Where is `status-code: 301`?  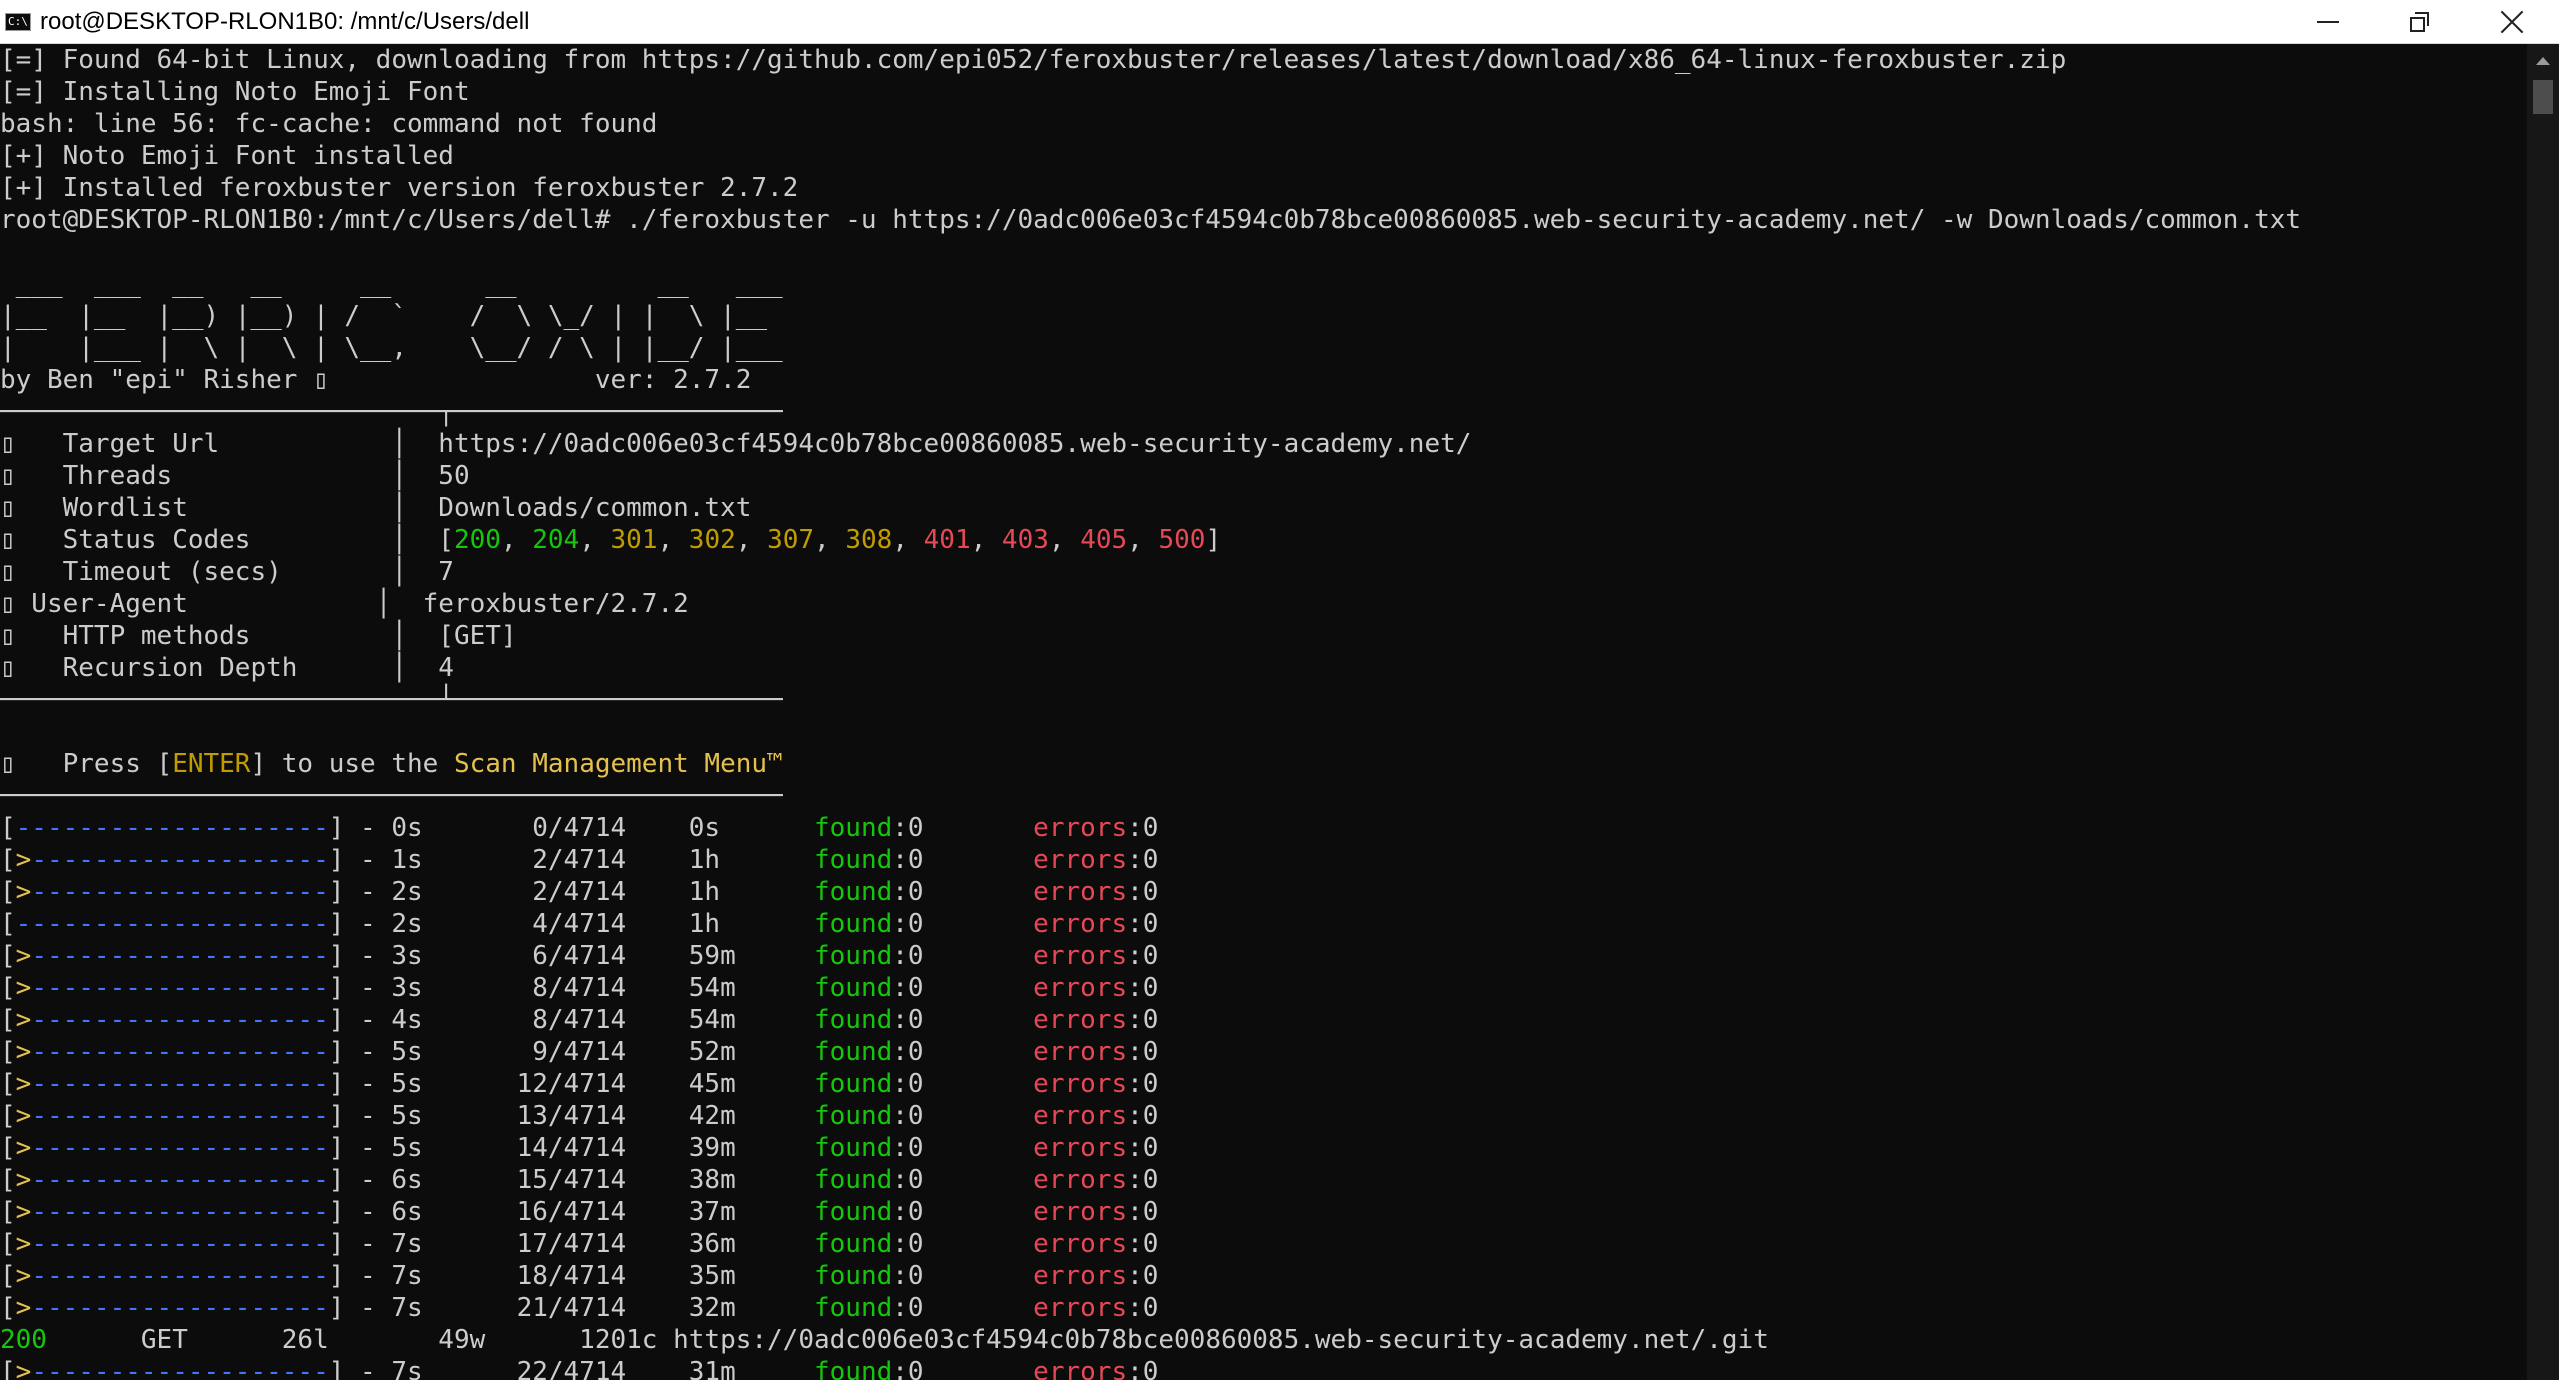 status-code: 301 is located at coordinates (634, 540).